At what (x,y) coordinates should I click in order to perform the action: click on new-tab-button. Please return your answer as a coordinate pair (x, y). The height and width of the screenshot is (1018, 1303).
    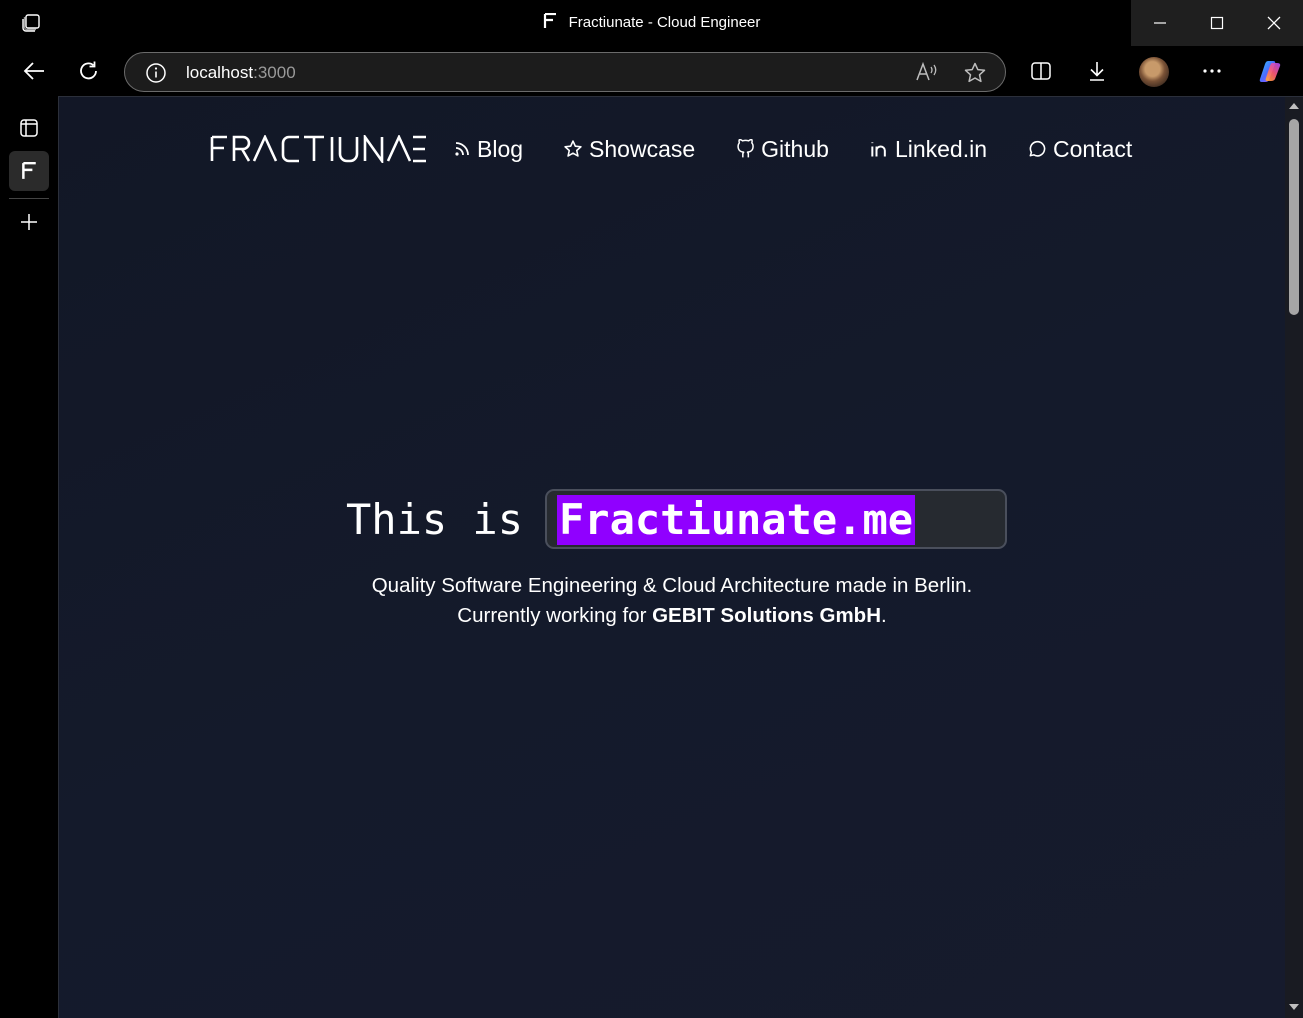
    Looking at the image, I should click on (29, 222).